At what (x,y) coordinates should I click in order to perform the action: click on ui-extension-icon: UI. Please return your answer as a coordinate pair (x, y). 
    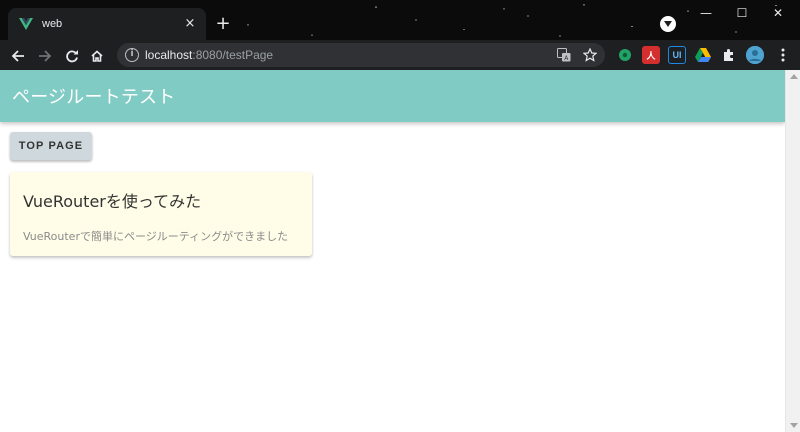
    Looking at the image, I should click on (677, 55).